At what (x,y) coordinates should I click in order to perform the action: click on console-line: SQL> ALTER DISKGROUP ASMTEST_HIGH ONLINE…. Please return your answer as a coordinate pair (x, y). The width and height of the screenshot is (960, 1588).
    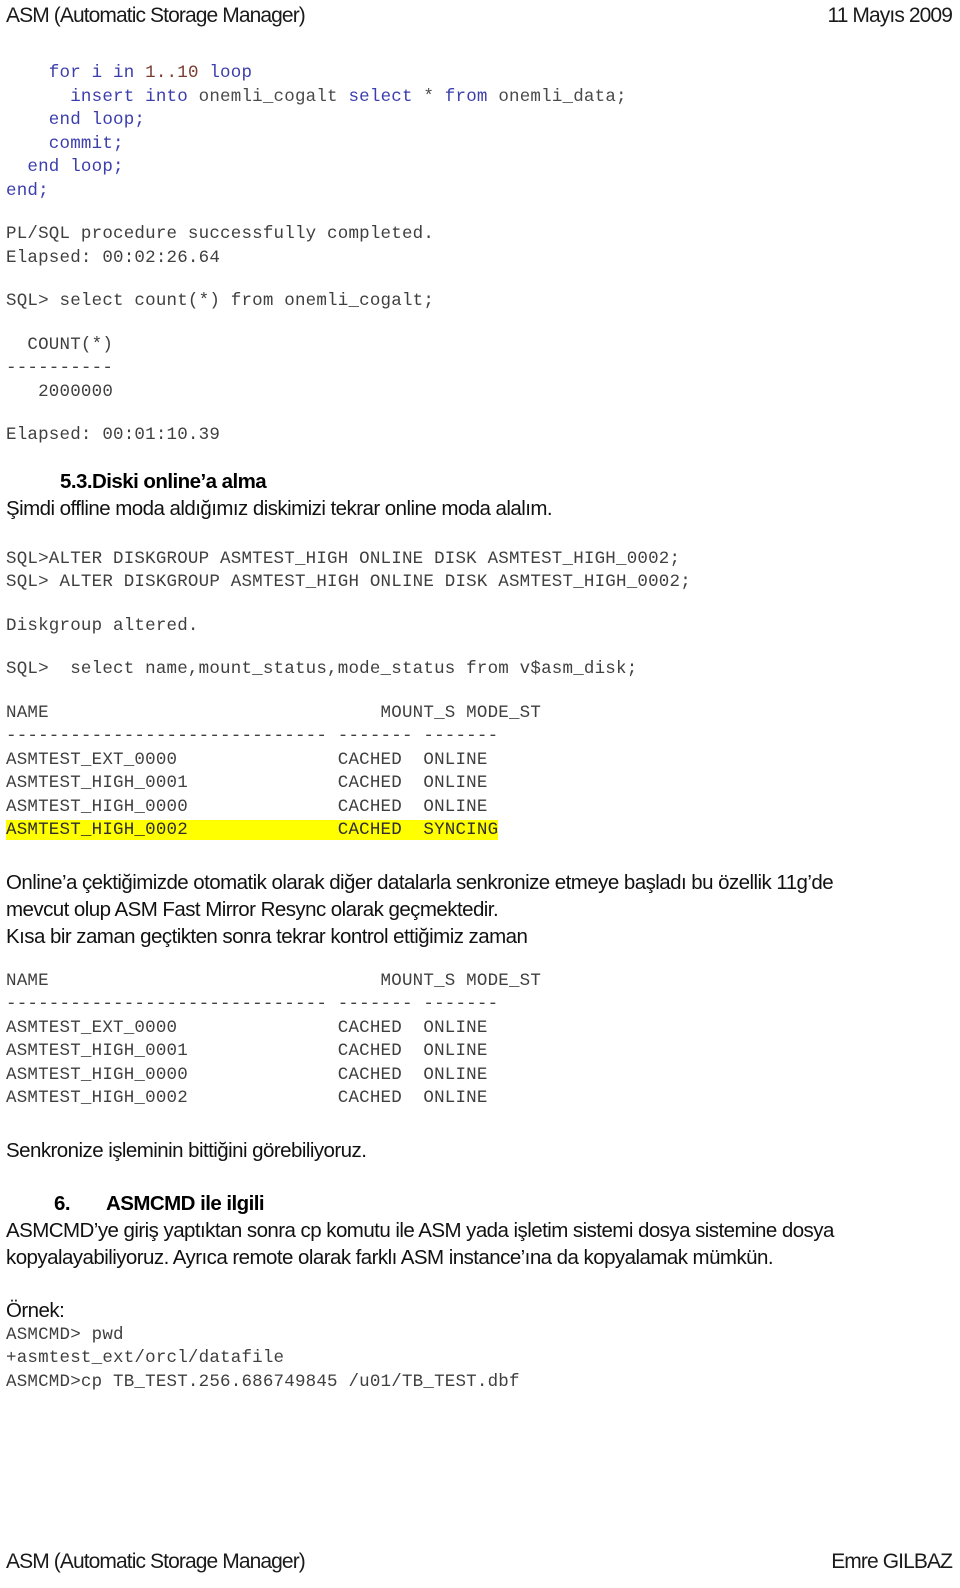
    Looking at the image, I should click on (348, 582).